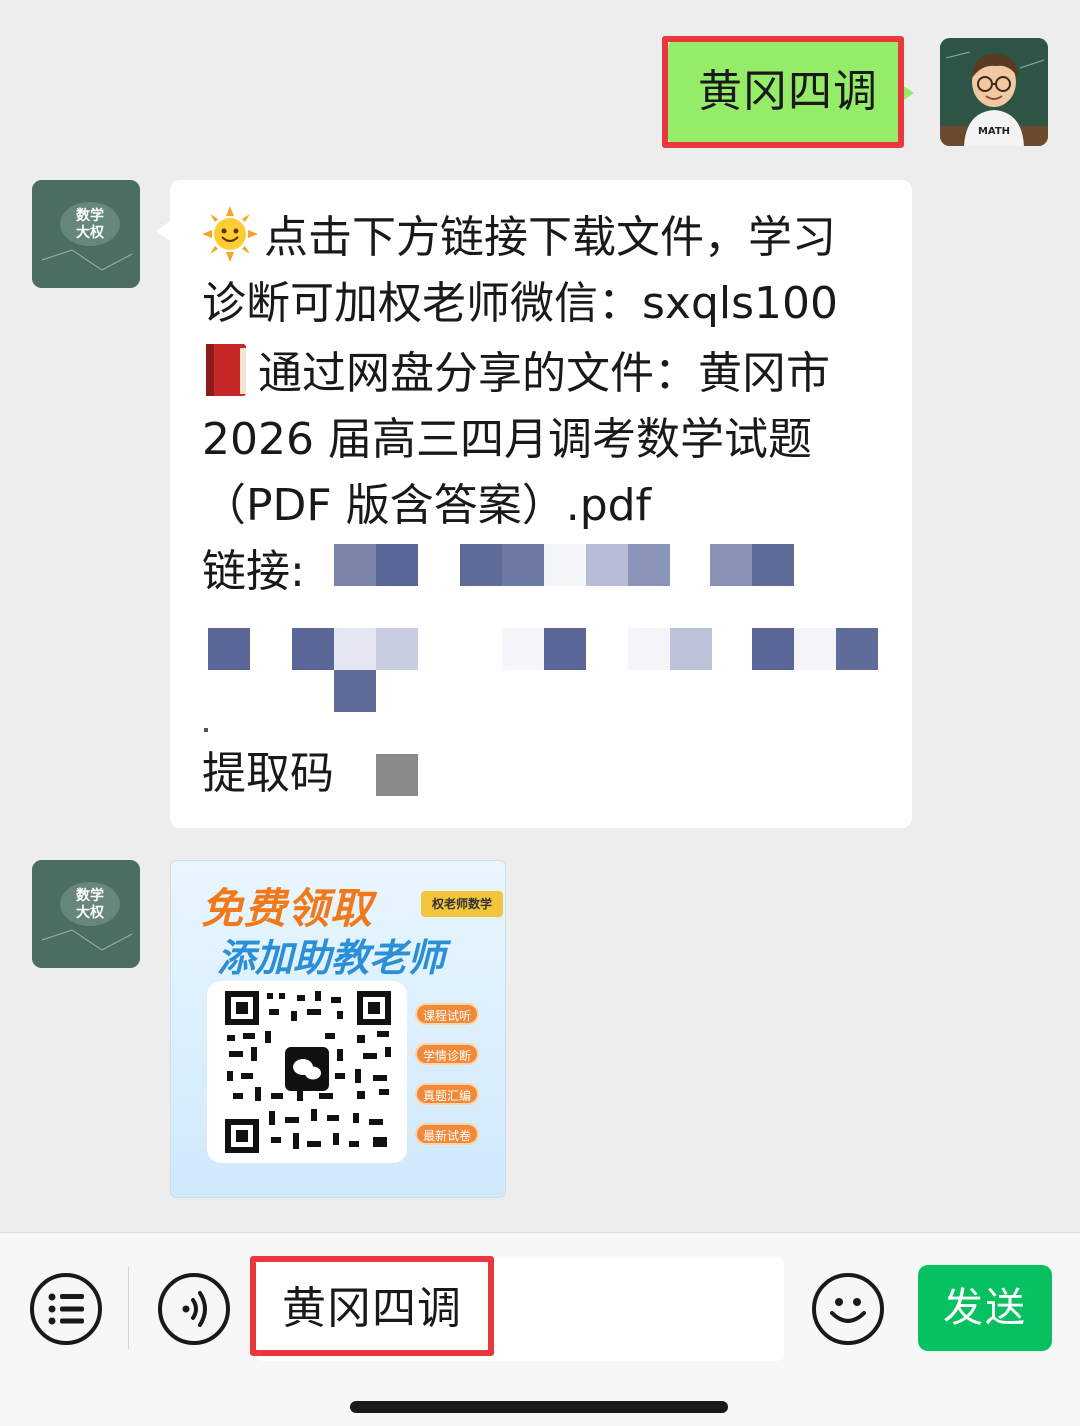 The width and height of the screenshot is (1080, 1426). What do you see at coordinates (253, 571) in the screenshot?
I see `link-label: 链接:` at bounding box center [253, 571].